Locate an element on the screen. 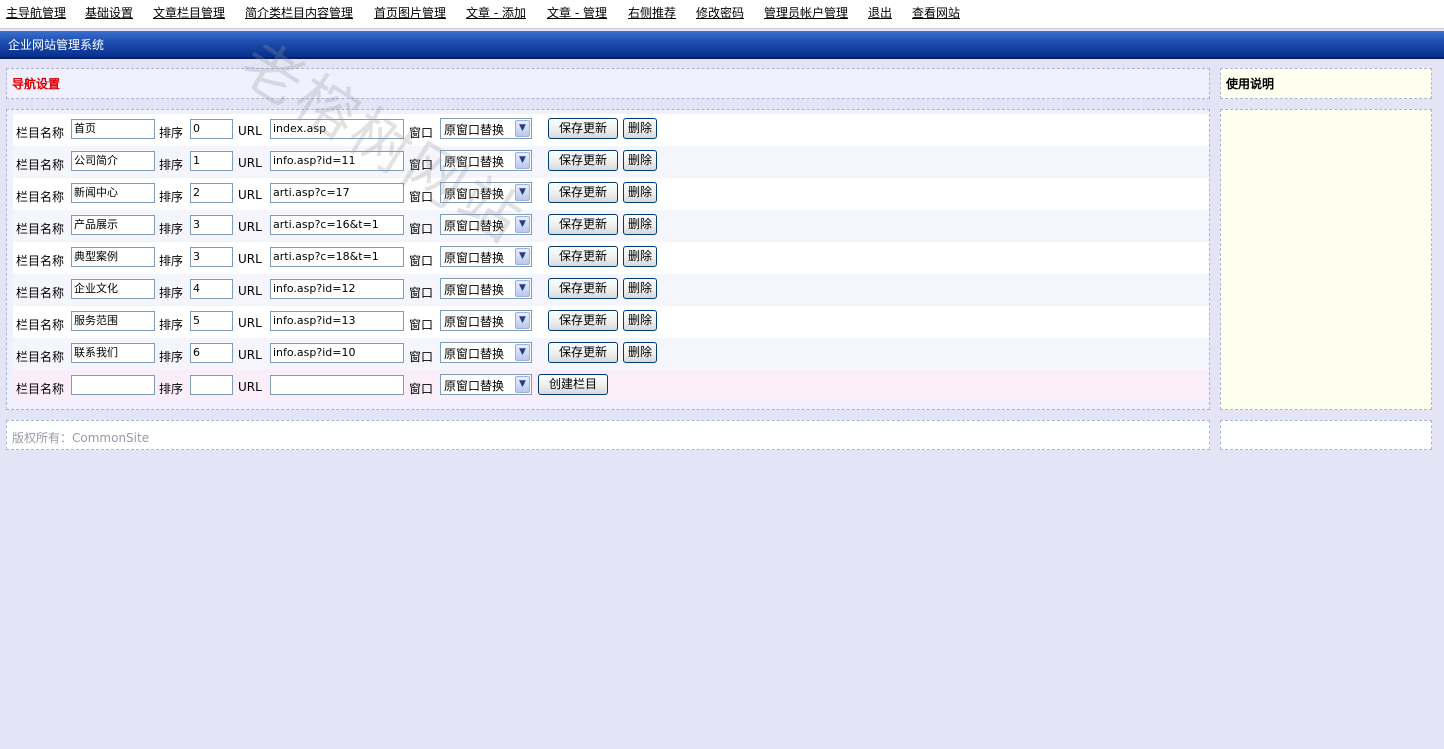  column-name-input: 首页 is located at coordinates (113, 129).